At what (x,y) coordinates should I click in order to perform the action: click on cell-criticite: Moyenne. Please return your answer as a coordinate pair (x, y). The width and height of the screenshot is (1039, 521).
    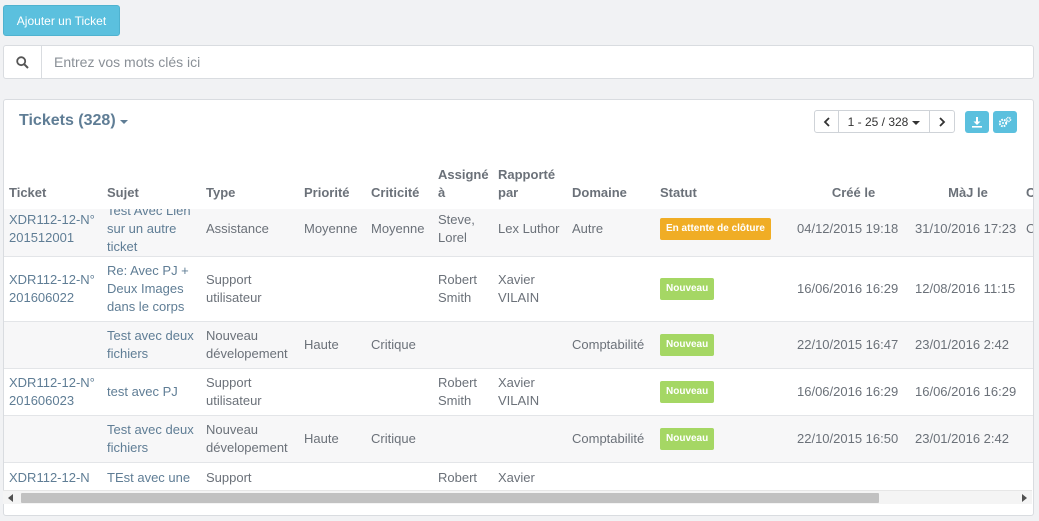
    Looking at the image, I should click on (398, 228).